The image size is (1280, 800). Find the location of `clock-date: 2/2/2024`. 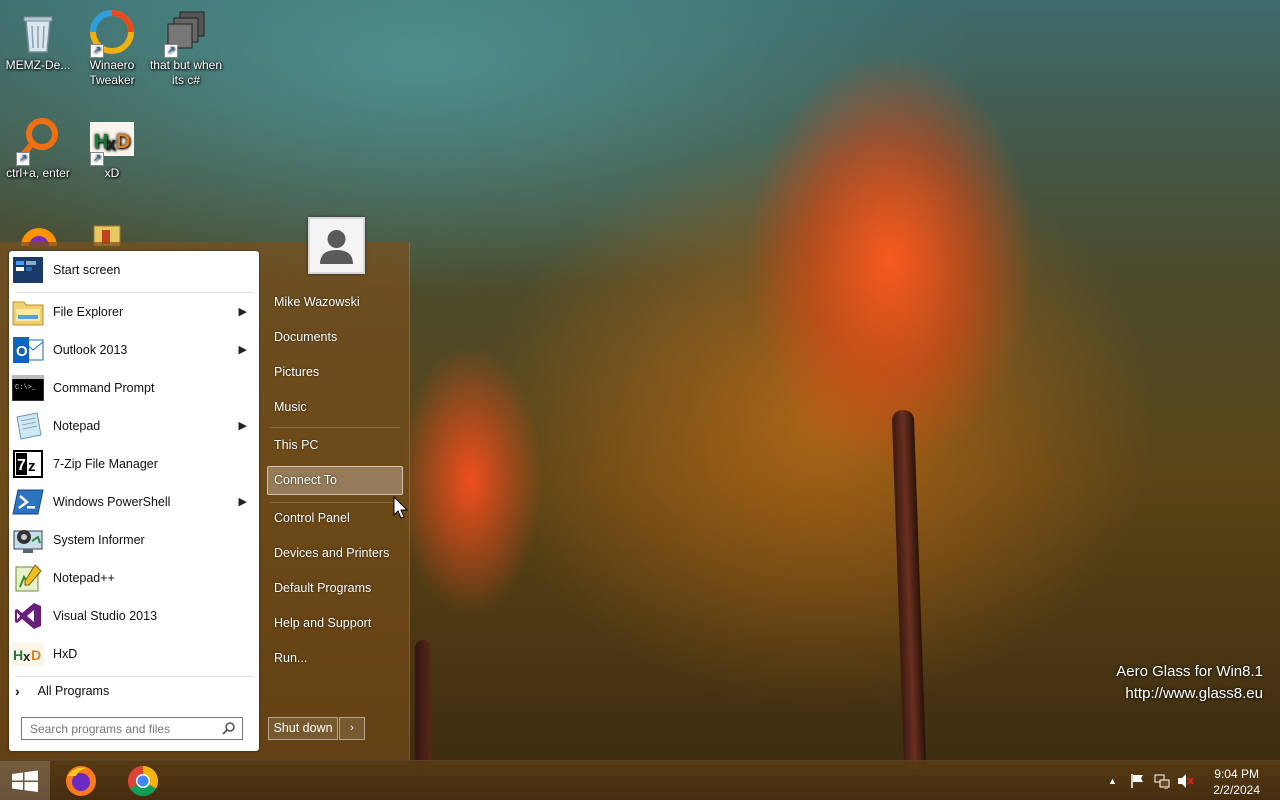

clock-date: 2/2/2024 is located at coordinates (1236, 790).